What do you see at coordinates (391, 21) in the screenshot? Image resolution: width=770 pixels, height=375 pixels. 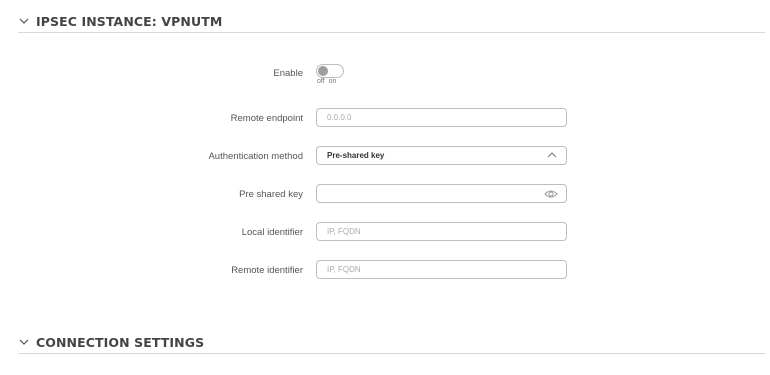 I see `ipsec-instance-section-header: IPSEC INSTANCE: VPNUTM` at bounding box center [391, 21].